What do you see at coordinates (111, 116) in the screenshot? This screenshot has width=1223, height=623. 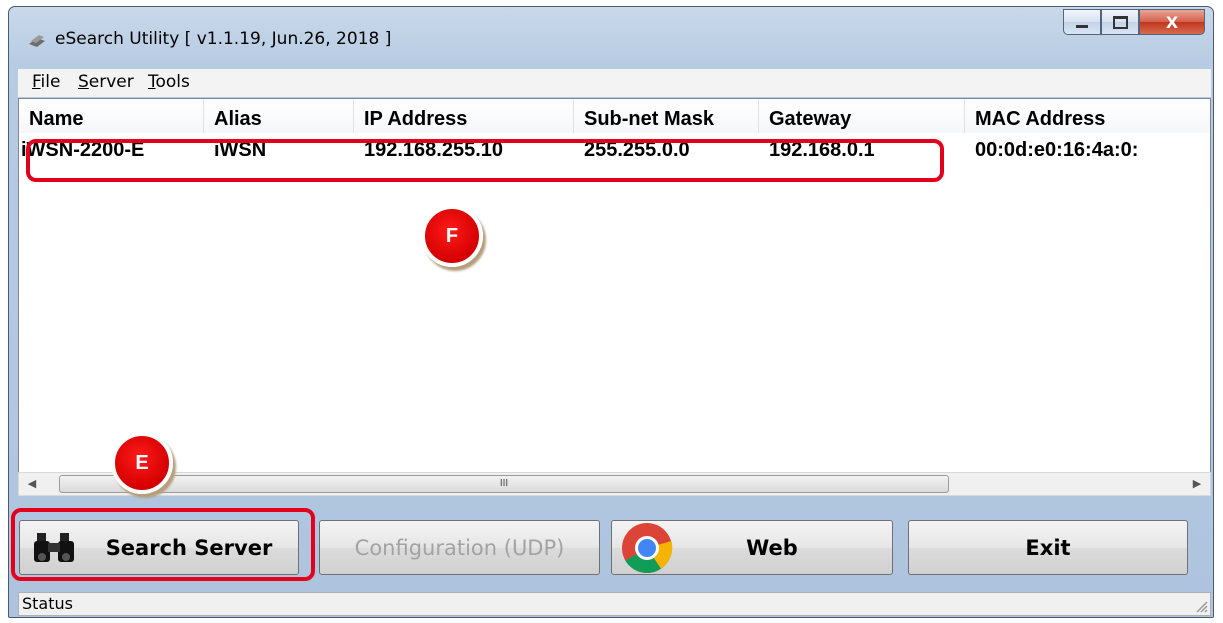 I see `column-header-name: Name` at bounding box center [111, 116].